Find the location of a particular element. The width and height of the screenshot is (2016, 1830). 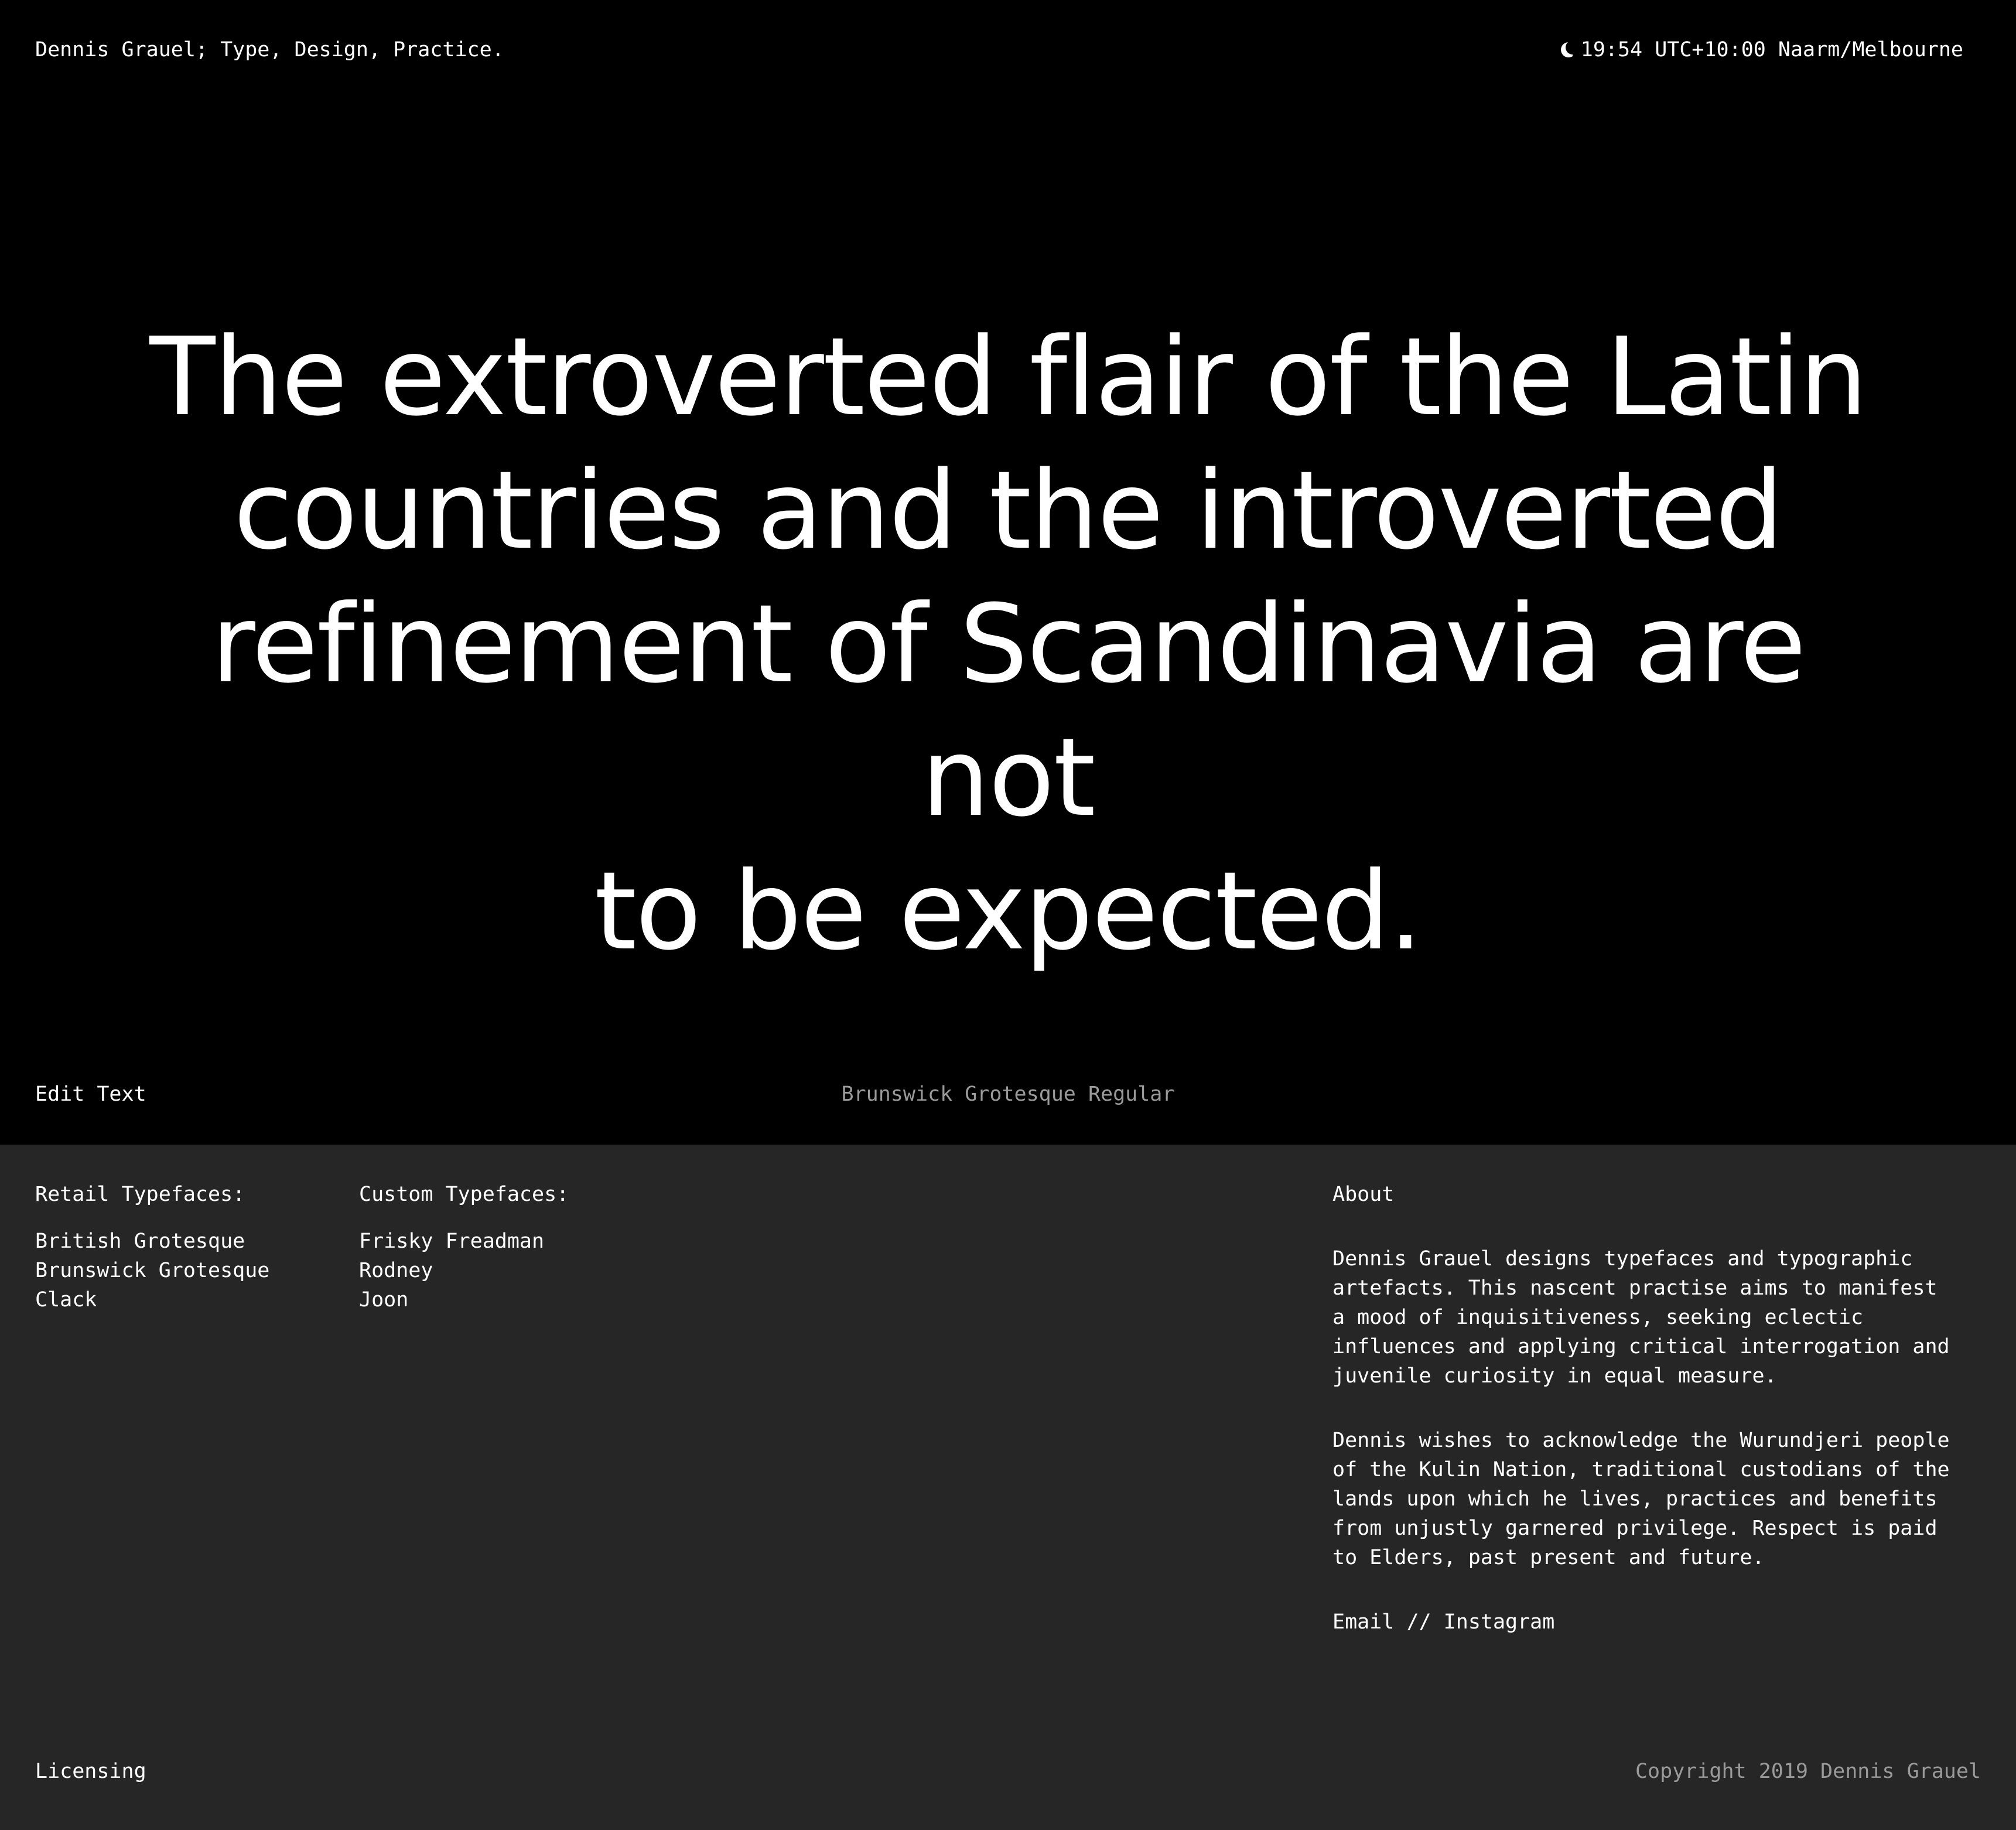

specimen-line: countries and the introverted is located at coordinates (1008, 510).